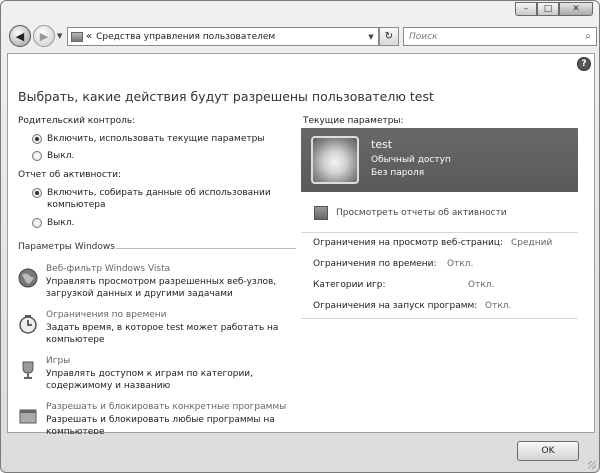 This screenshot has height=473, width=600. I want to click on parental-on-radio: Включить, использовать текущие параметры, so click(148, 139).